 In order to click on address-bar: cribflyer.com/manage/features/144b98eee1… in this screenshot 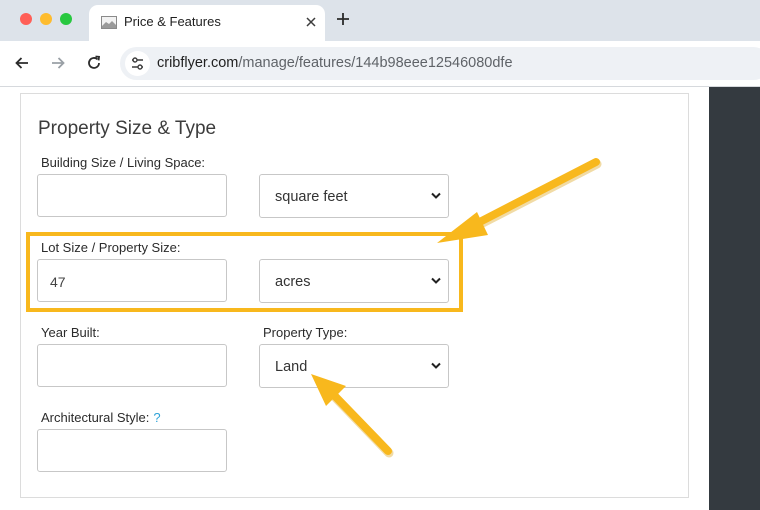, I will do `click(440, 63)`.